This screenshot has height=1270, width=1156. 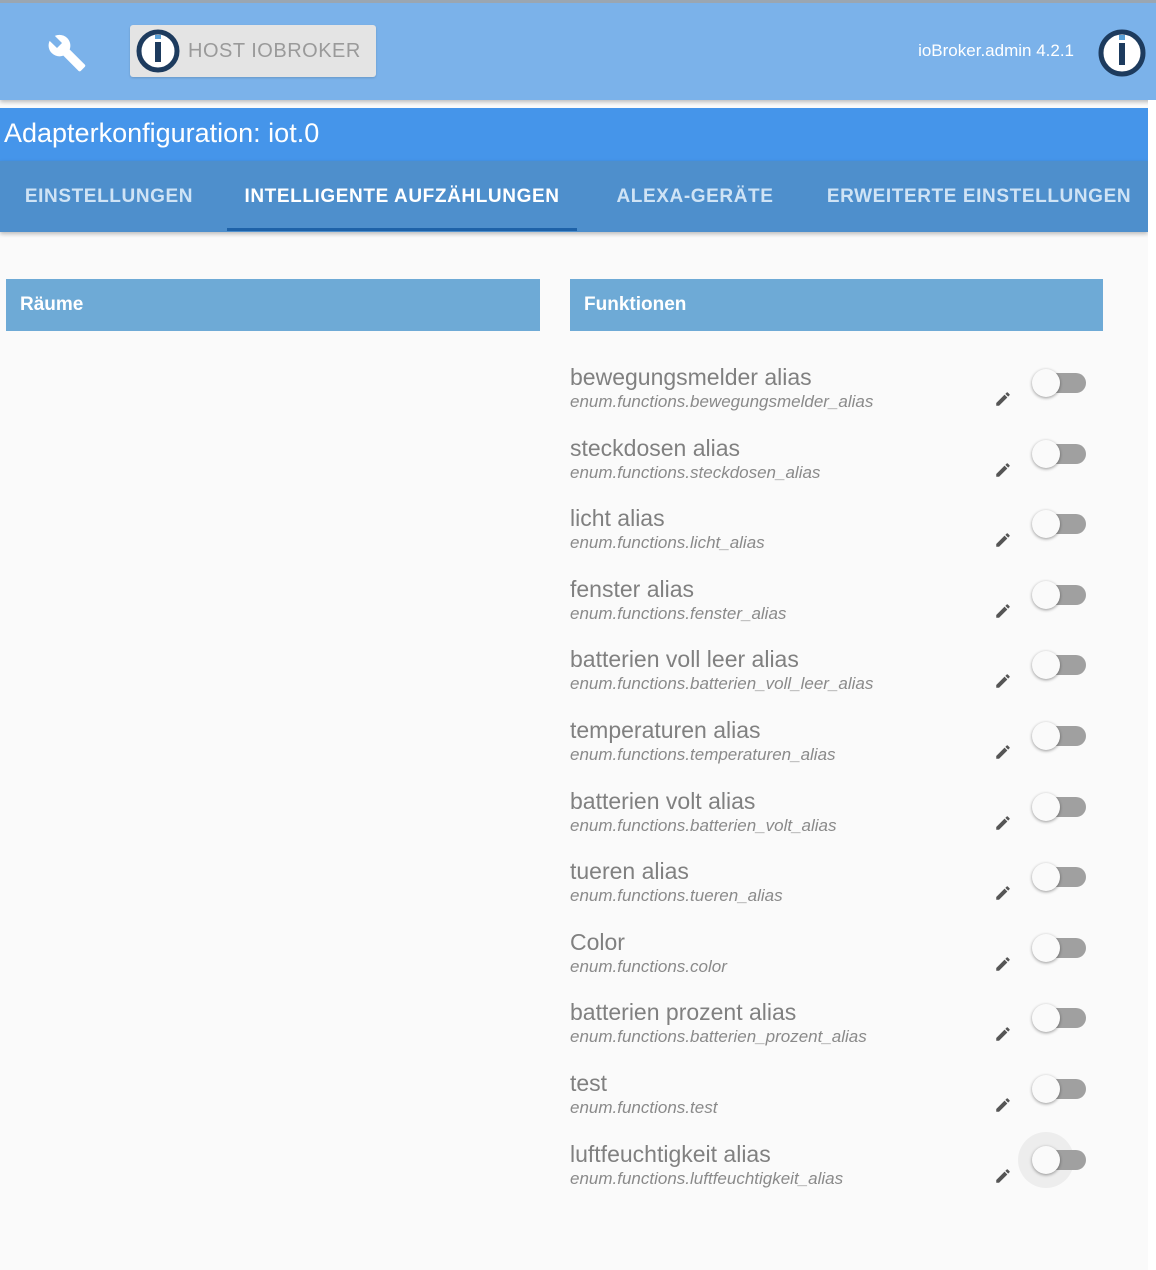 I want to click on function-id: enum.functions.fenster_alias, so click(x=678, y=613).